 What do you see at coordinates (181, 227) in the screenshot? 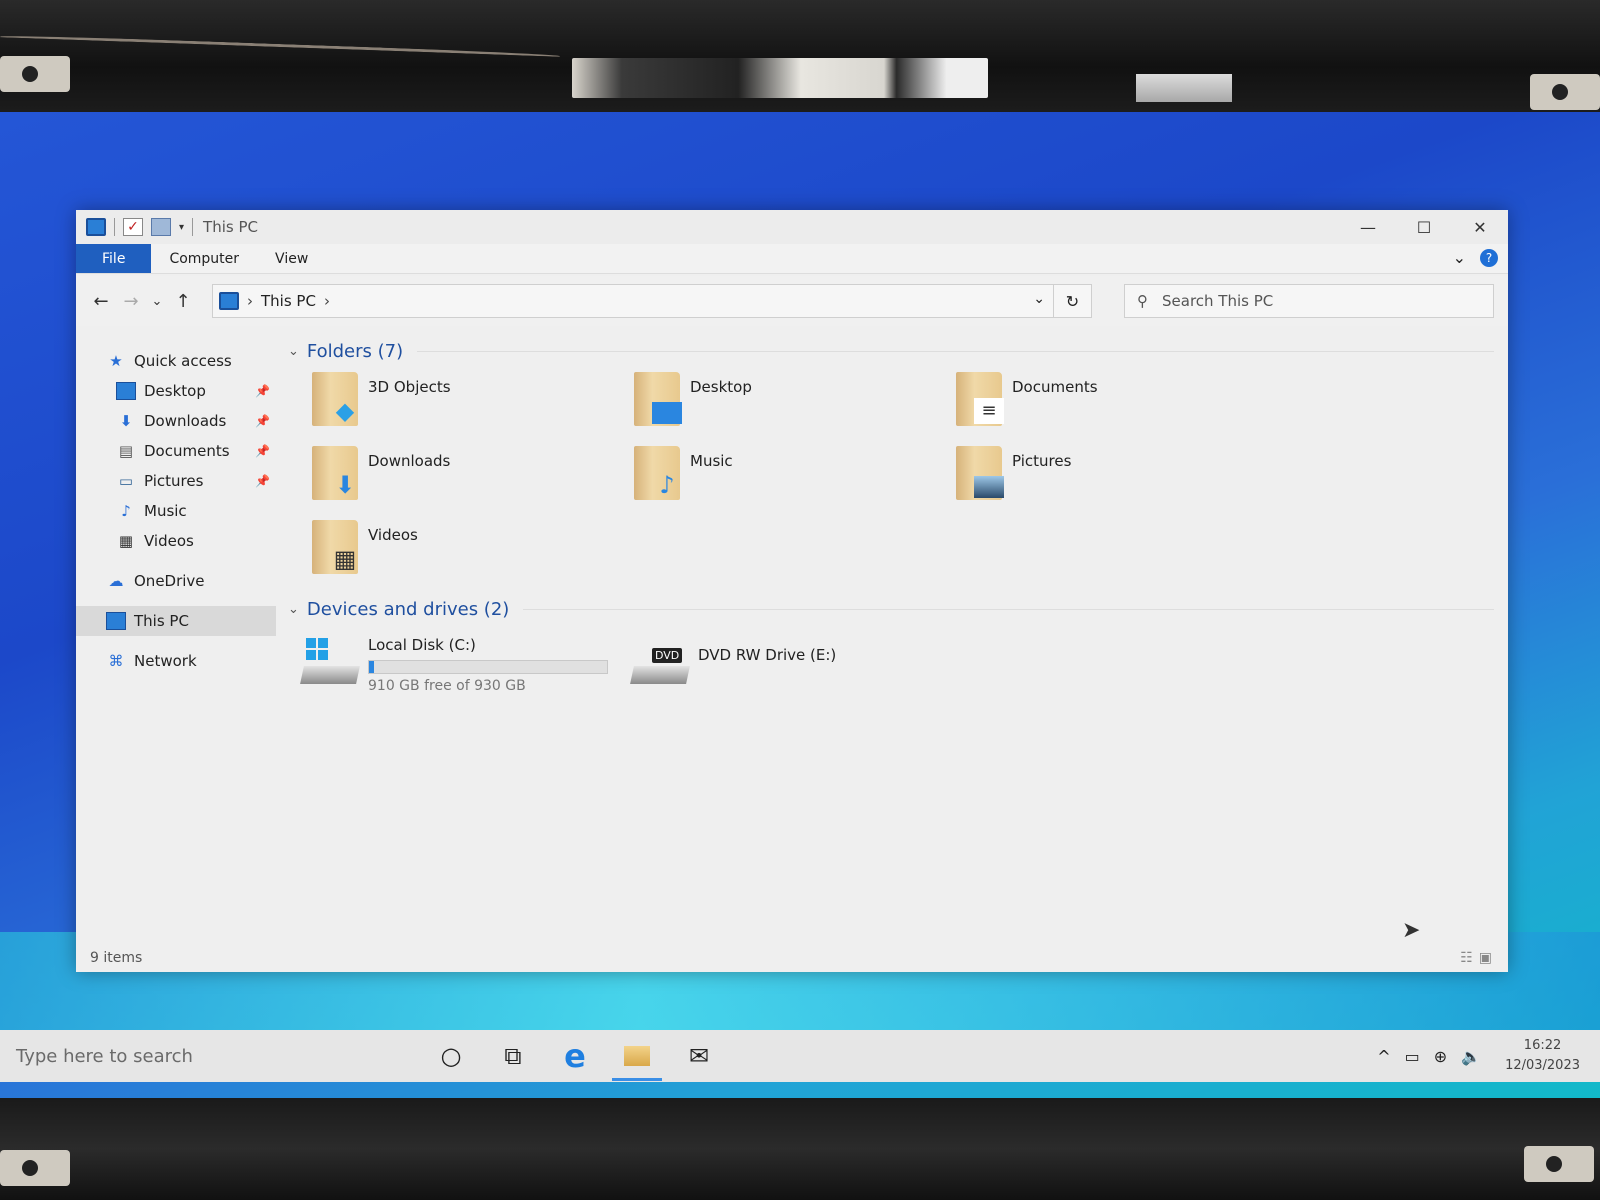
I see `customize-toolbar-icon: ▾` at bounding box center [181, 227].